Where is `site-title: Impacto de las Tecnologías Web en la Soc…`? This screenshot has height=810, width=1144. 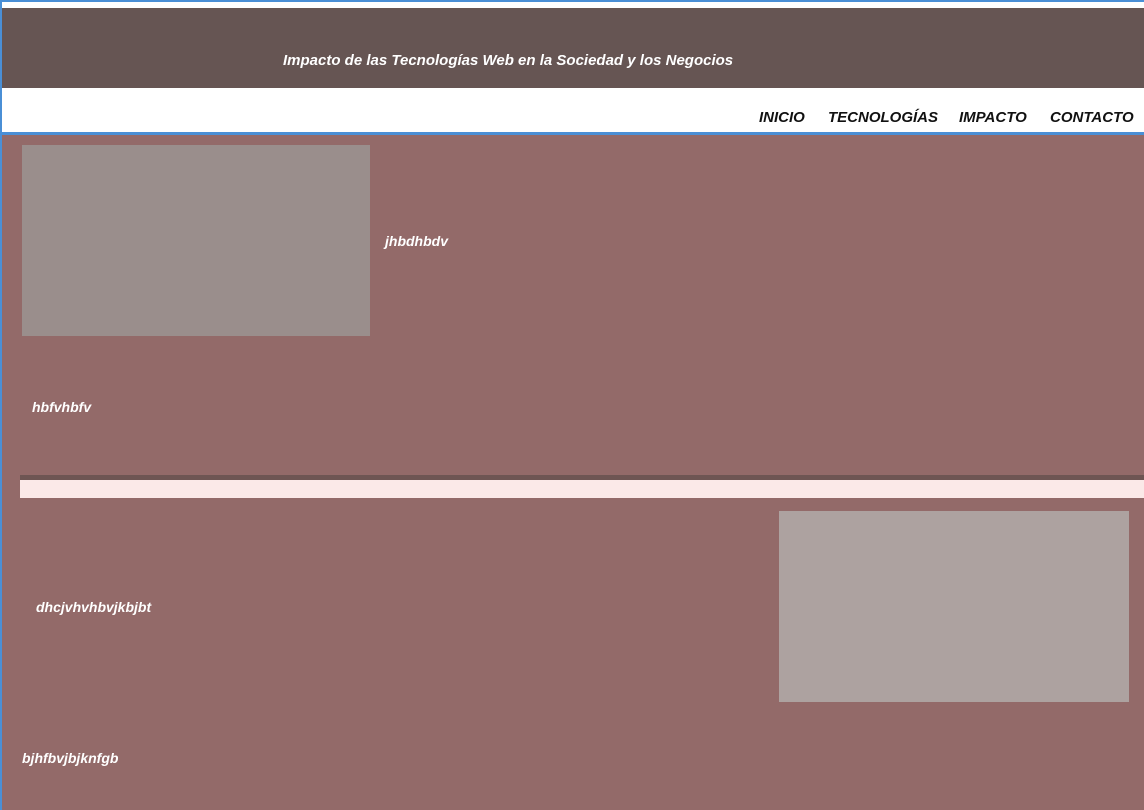
site-title: Impacto de las Tecnologías Web en la Soc… is located at coordinates (508, 60).